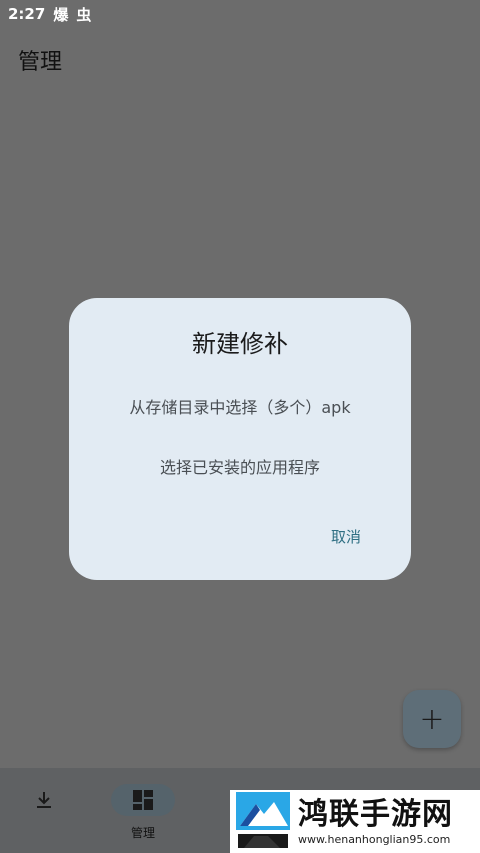 The image size is (480, 853). Describe the element at coordinates (374, 839) in the screenshot. I see `watermark-url: www.henanhonglian95.com` at that location.